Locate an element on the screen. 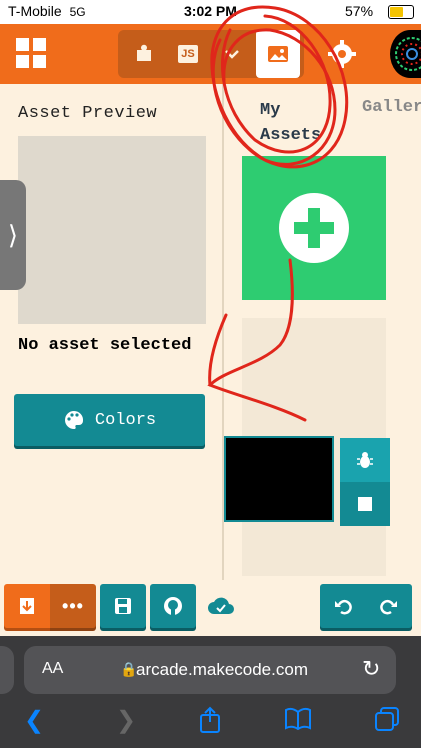 This screenshot has width=421, height=748. game-simulator is located at coordinates (279, 479).